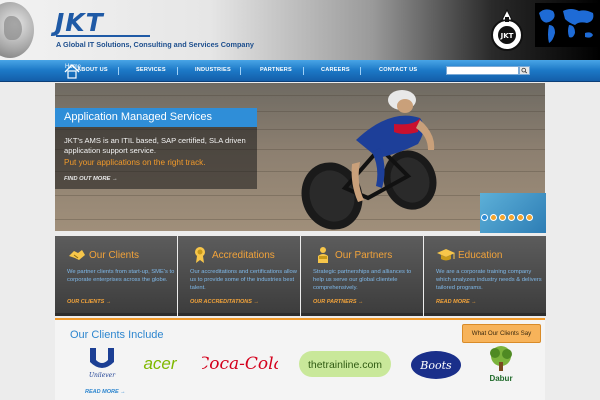 The width and height of the screenshot is (600, 400). Describe the element at coordinates (480, 255) in the screenshot. I see `box-title: Education` at that location.